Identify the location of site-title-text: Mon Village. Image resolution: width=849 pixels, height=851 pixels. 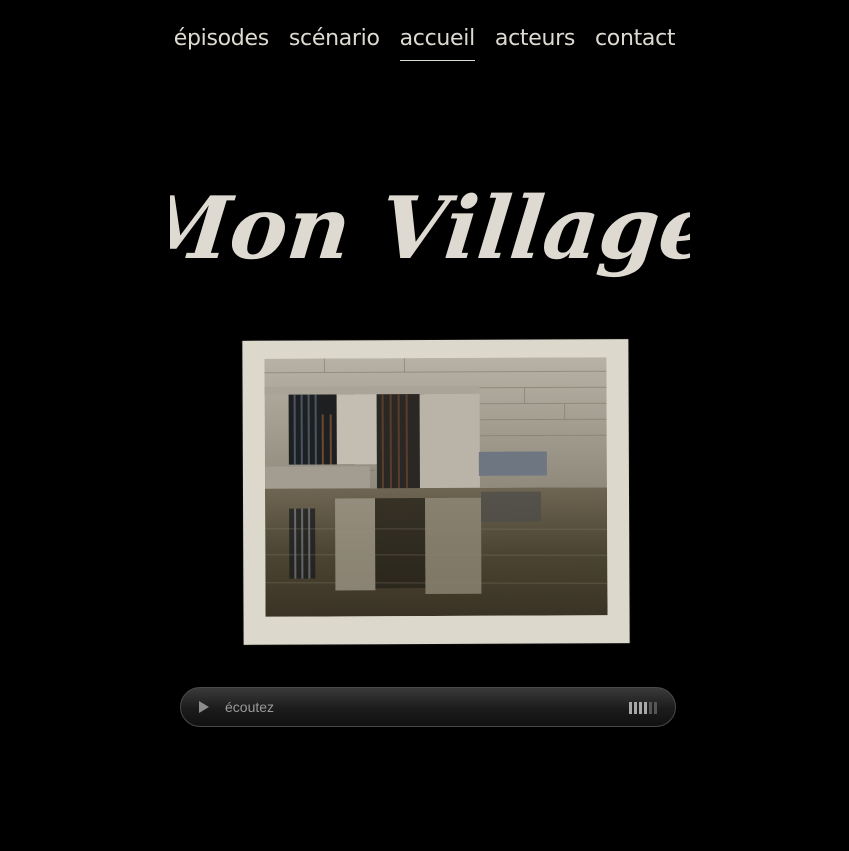
(430, 228).